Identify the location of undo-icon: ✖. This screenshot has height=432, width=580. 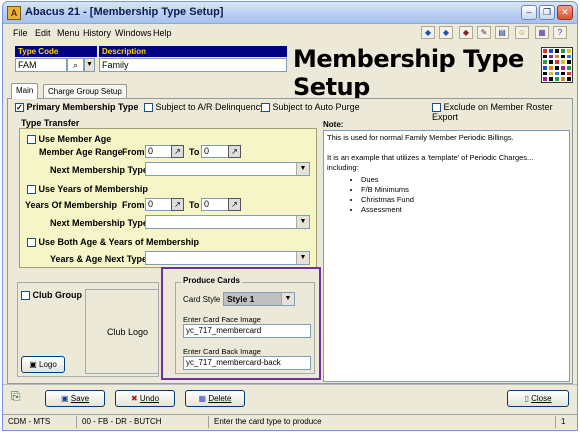
(134, 398).